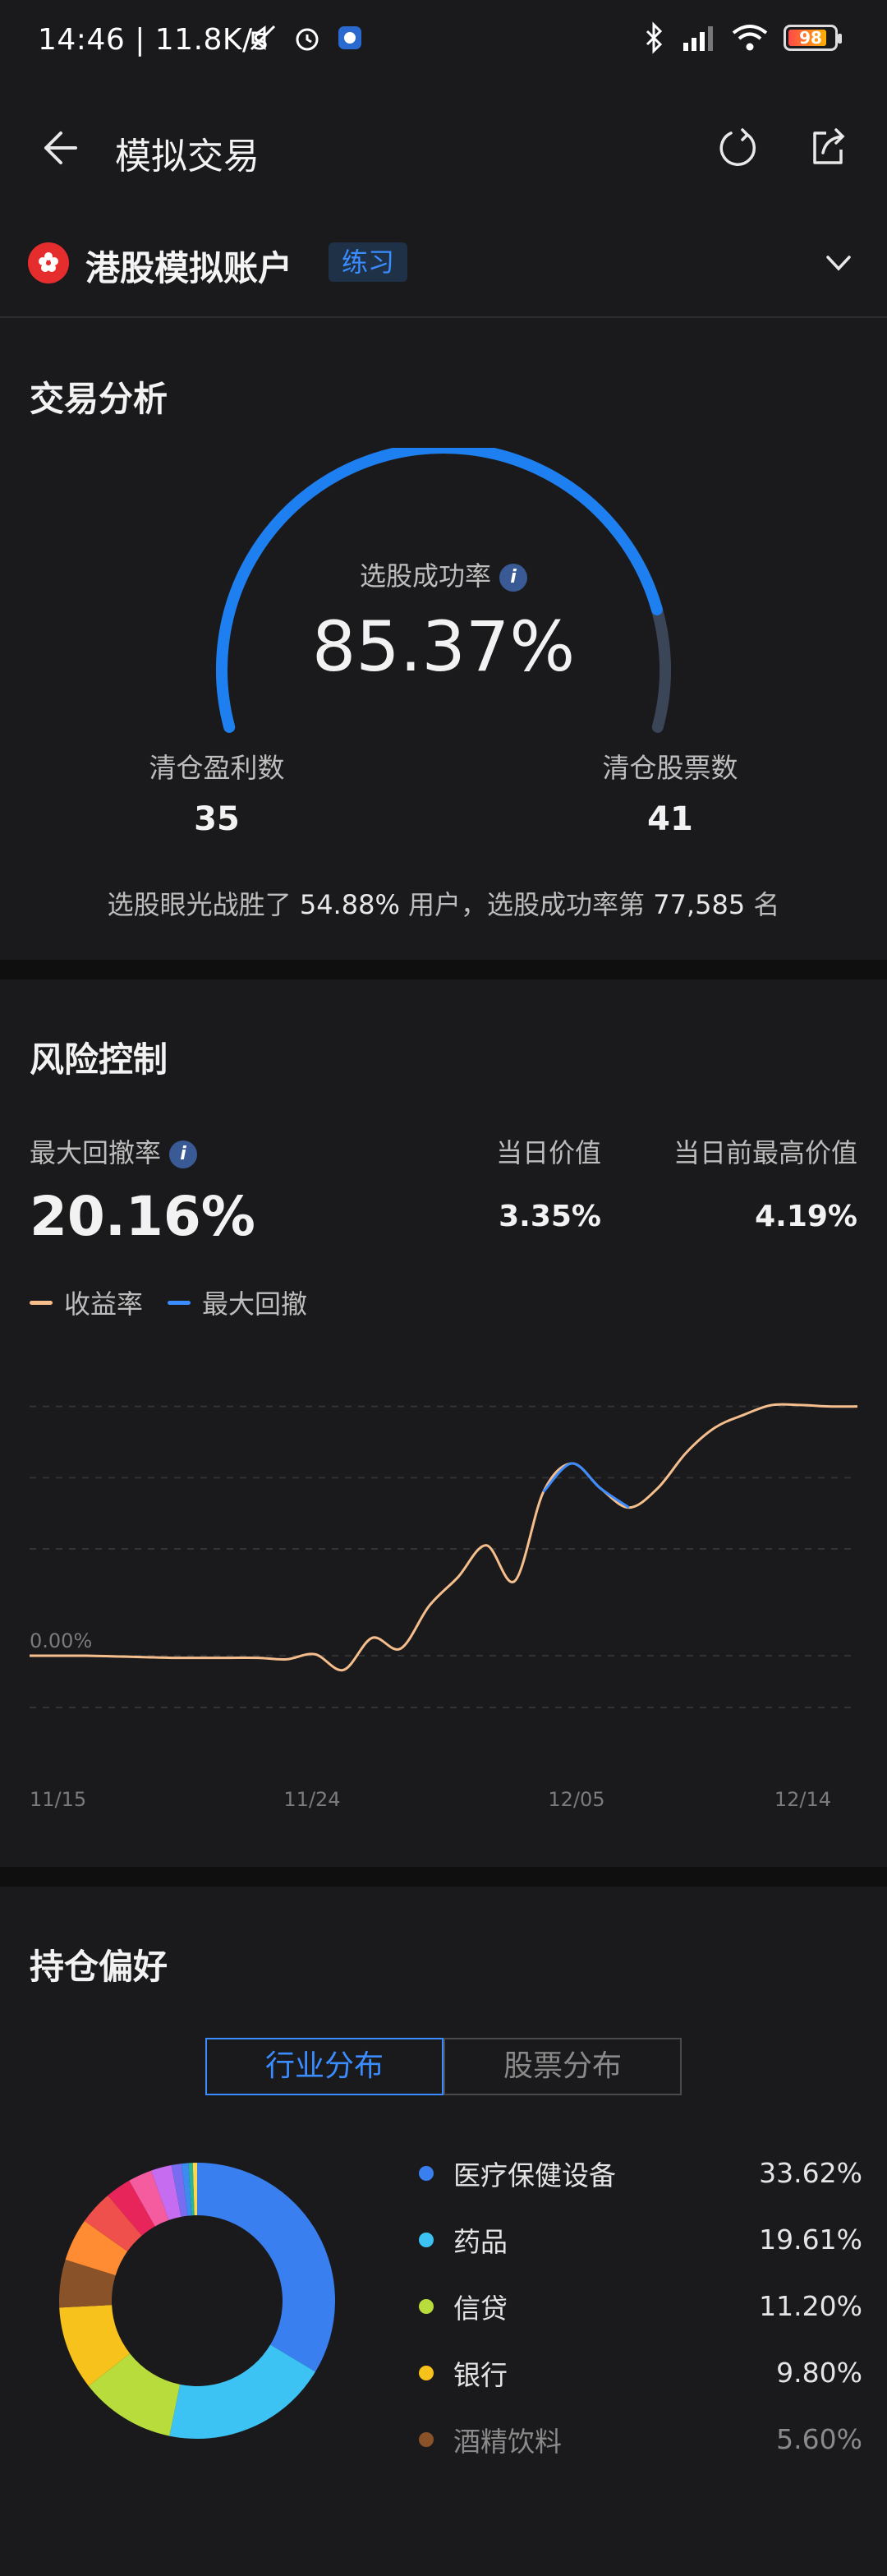  What do you see at coordinates (443, 646) in the screenshot?
I see `success-rate-value: 85.37%` at bounding box center [443, 646].